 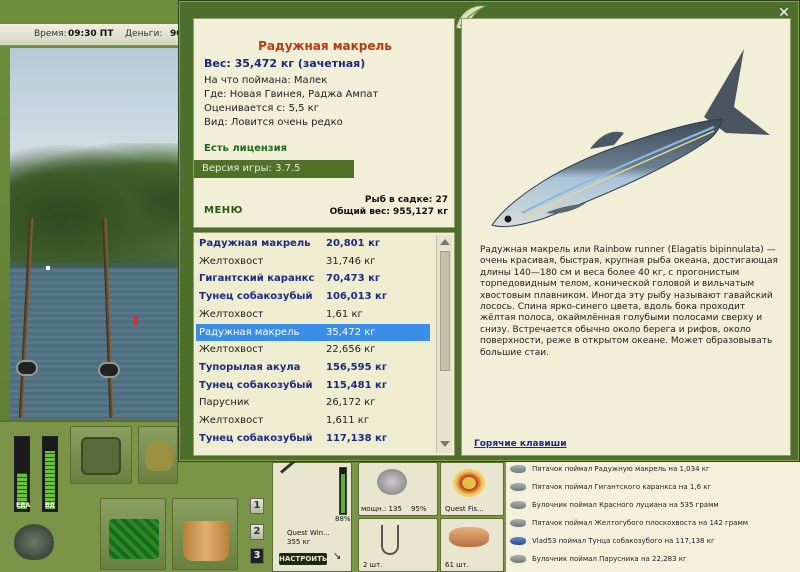 What do you see at coordinates (285, 63) in the screenshot?
I see `fish-weight: Вес: 35,472 кг (зачетная)` at bounding box center [285, 63].